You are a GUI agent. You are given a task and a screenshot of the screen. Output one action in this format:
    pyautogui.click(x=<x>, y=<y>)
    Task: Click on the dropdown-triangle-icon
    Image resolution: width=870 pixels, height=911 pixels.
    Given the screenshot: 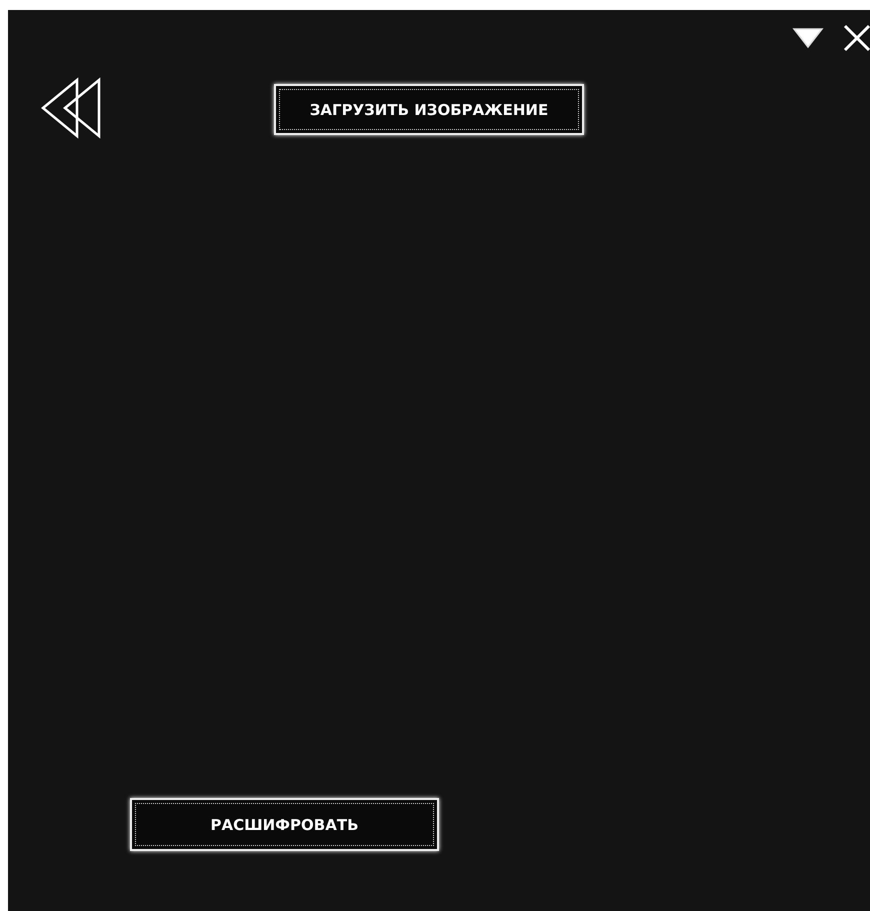 What is the action you would take?
    pyautogui.click(x=808, y=38)
    